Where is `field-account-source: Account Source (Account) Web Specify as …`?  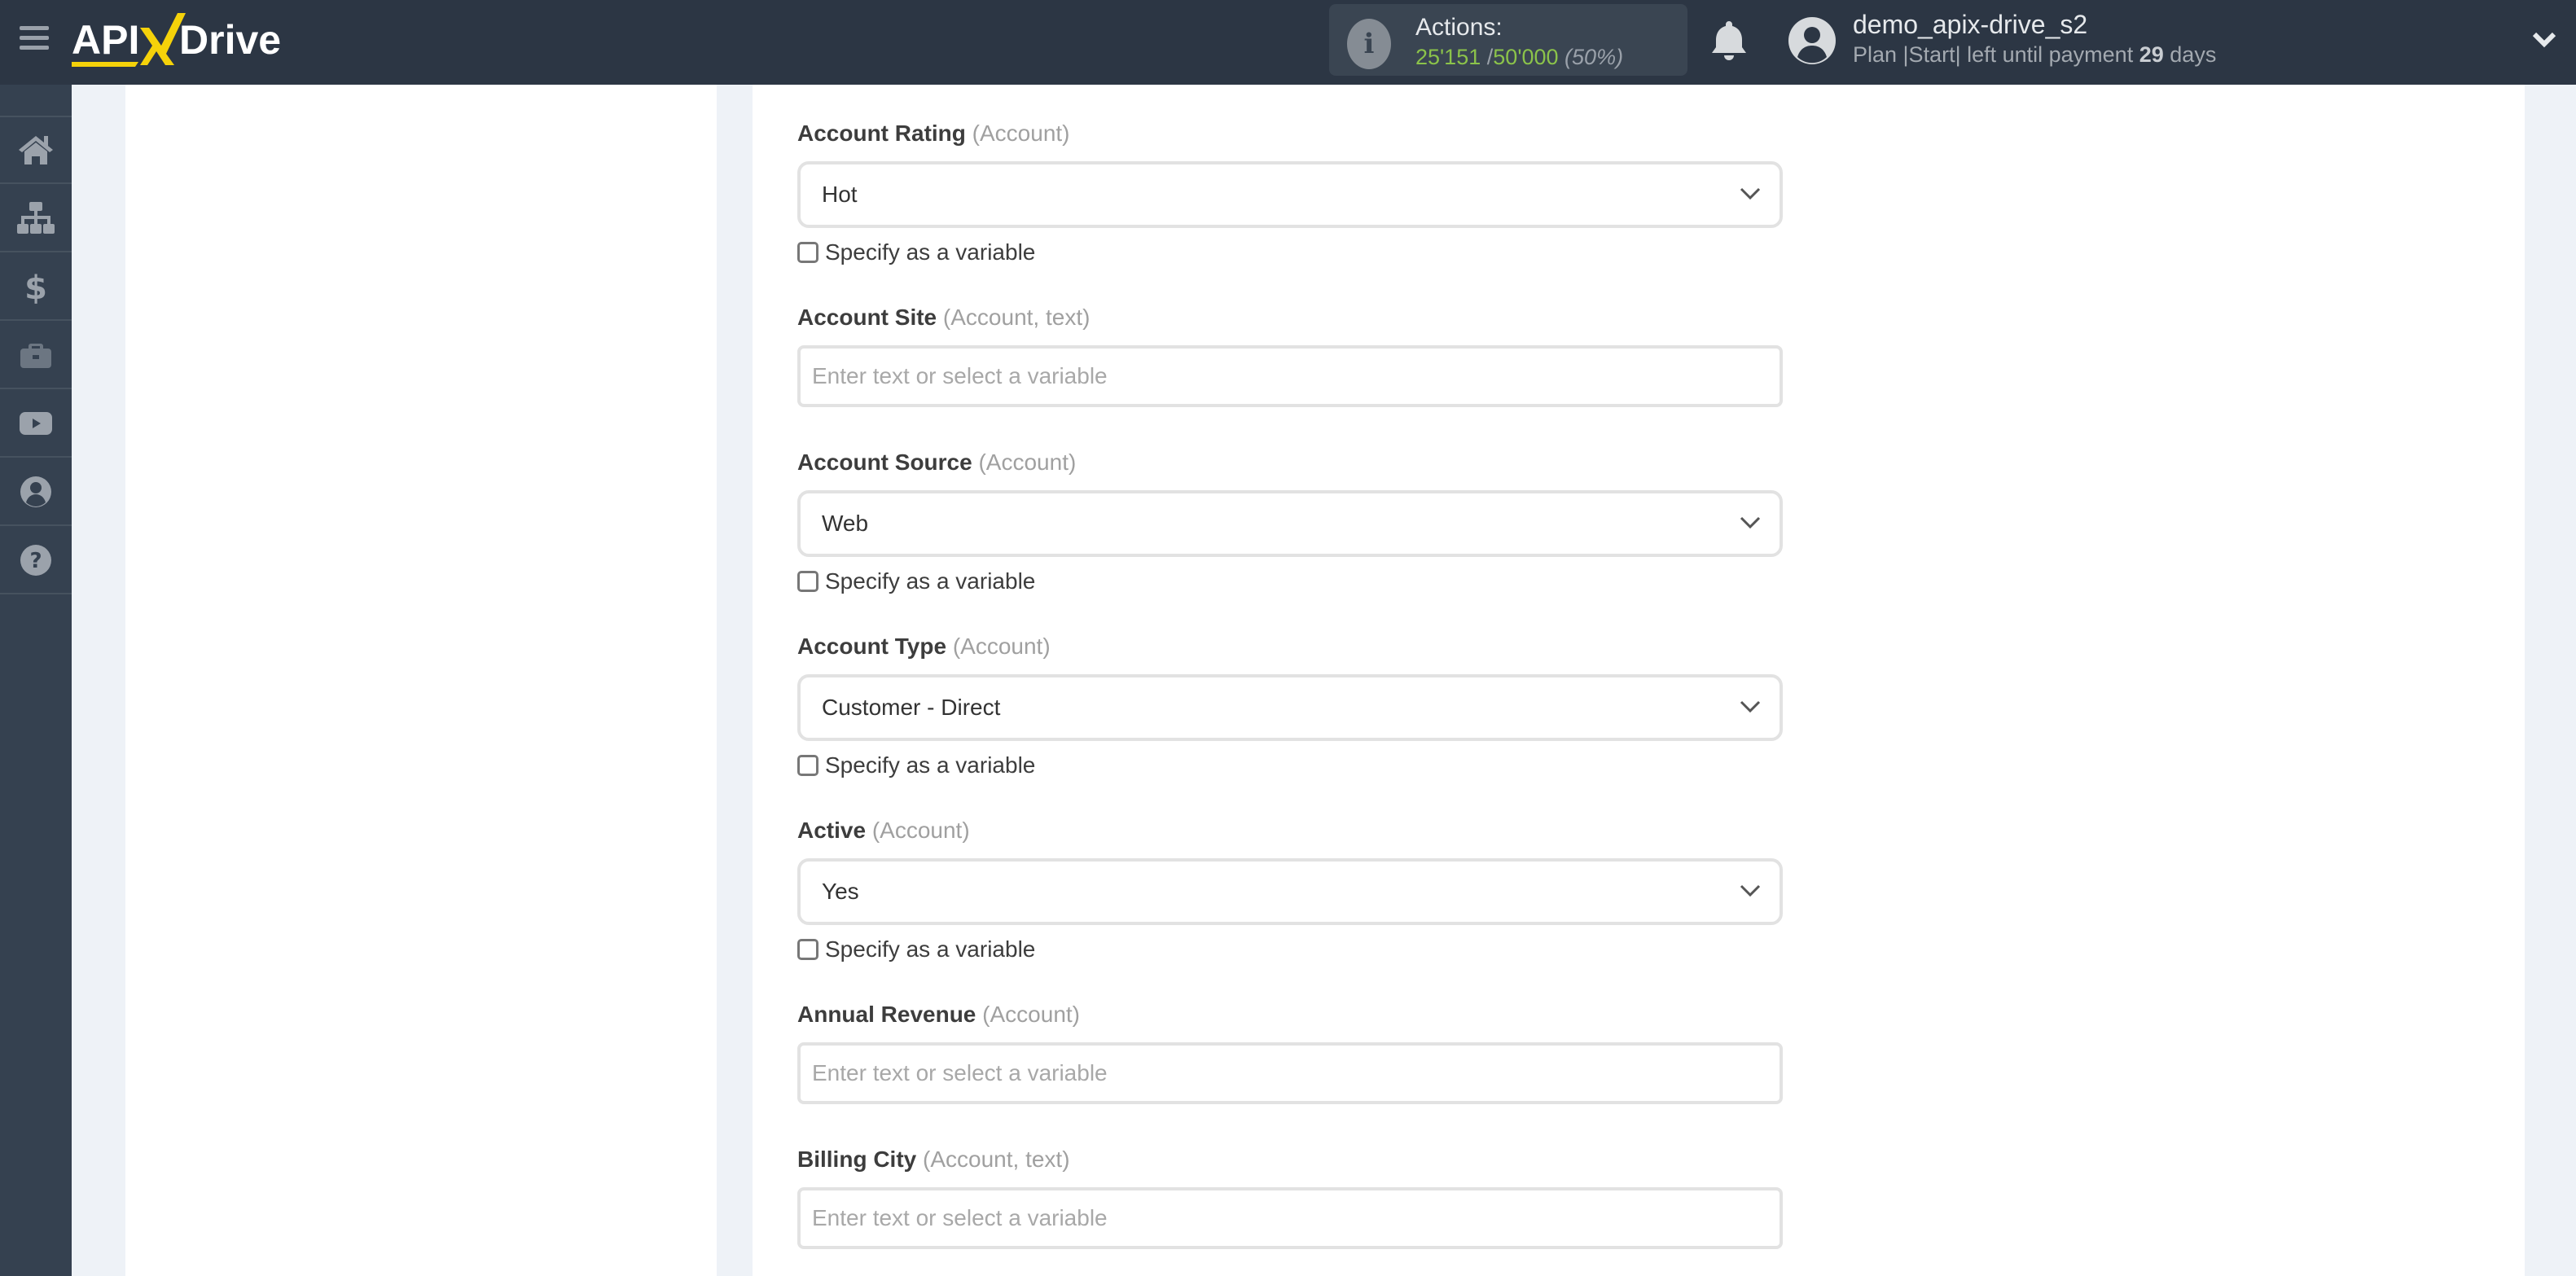
field-account-source: Account Source (Account) Web Specify as … is located at coordinates (1290, 520).